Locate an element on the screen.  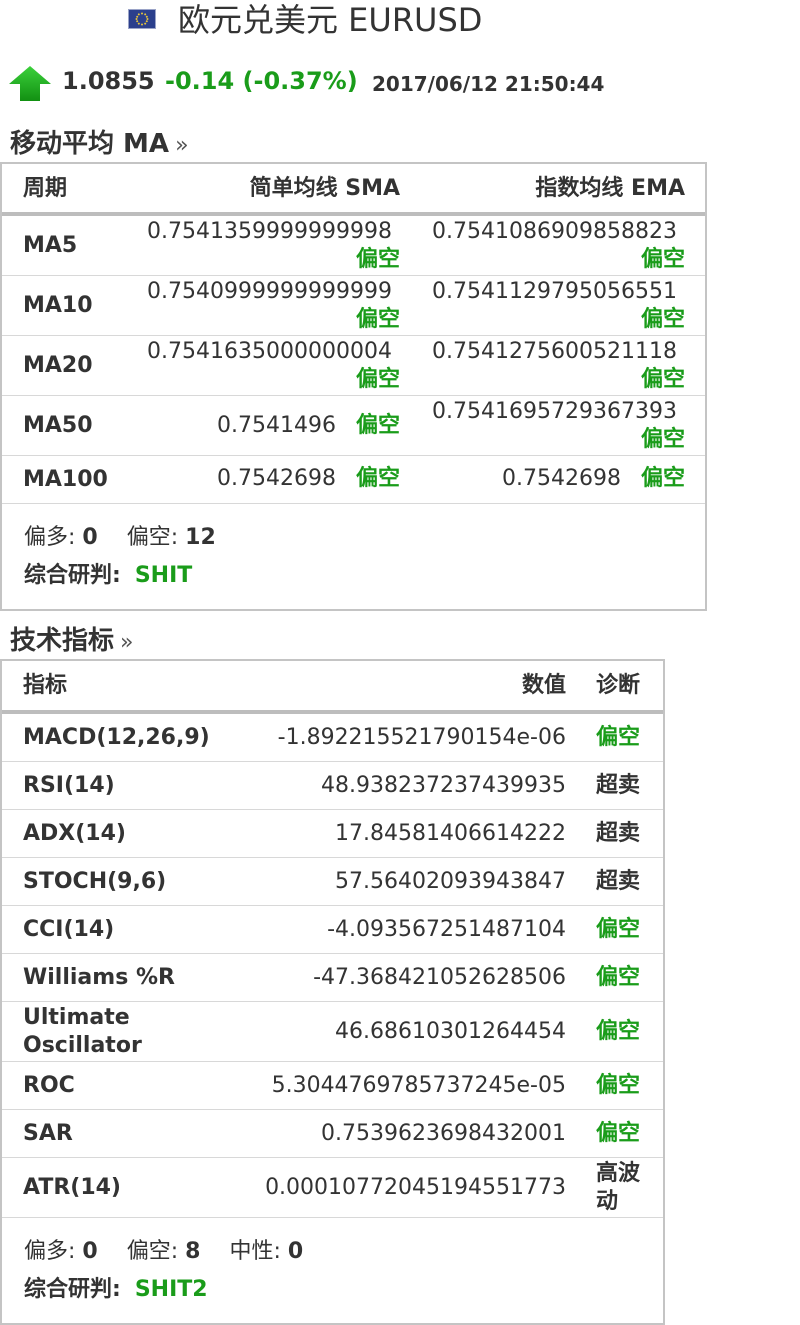
ma-period: MA10 is located at coordinates (58, 305).